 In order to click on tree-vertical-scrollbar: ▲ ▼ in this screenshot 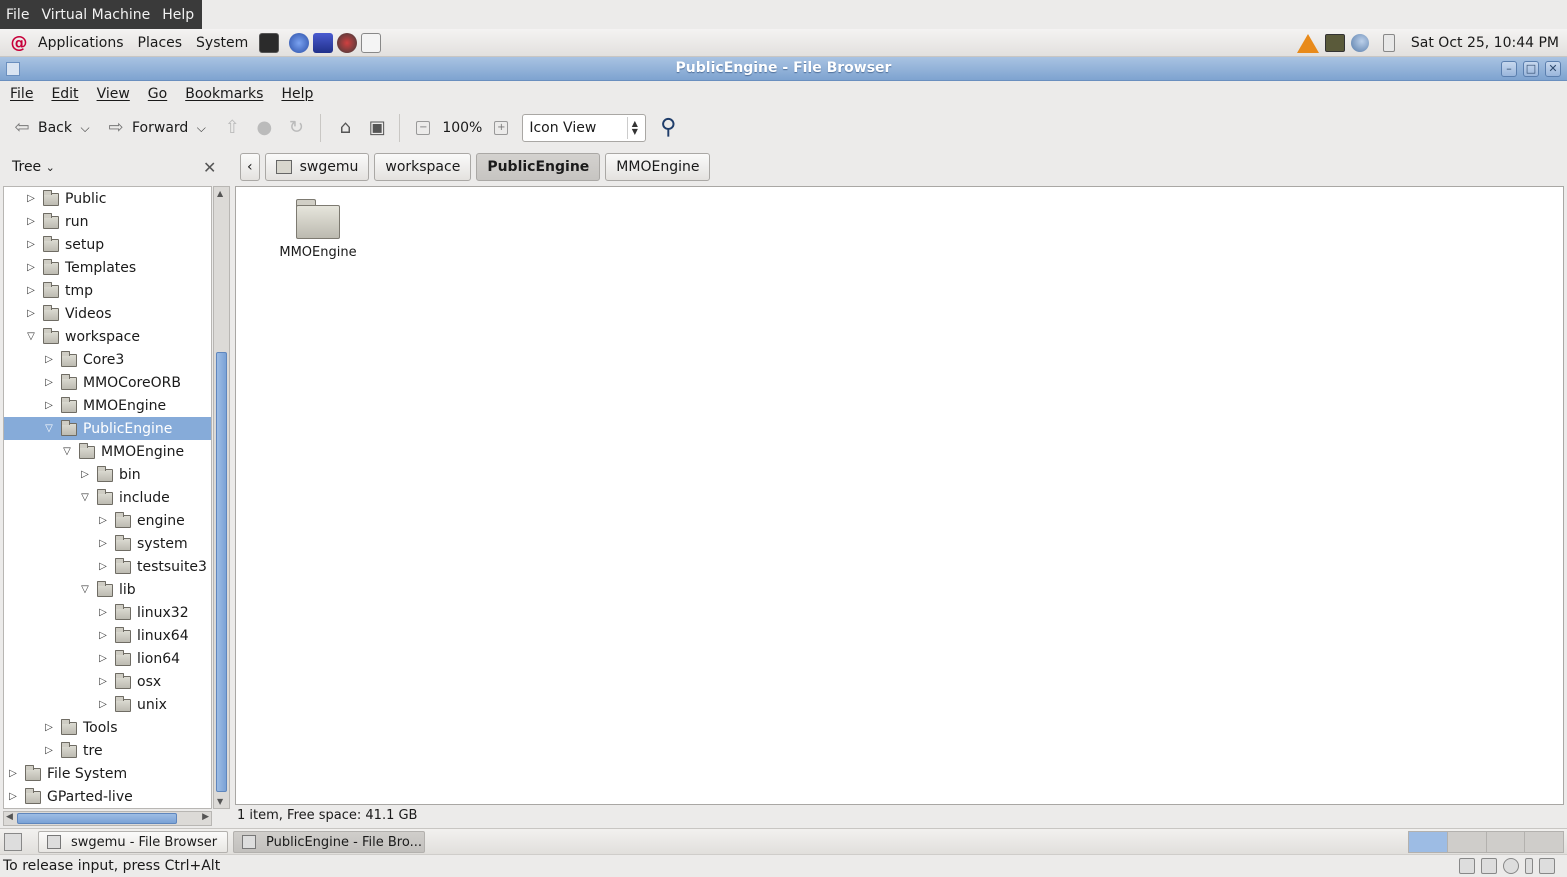, I will do `click(221, 497)`.